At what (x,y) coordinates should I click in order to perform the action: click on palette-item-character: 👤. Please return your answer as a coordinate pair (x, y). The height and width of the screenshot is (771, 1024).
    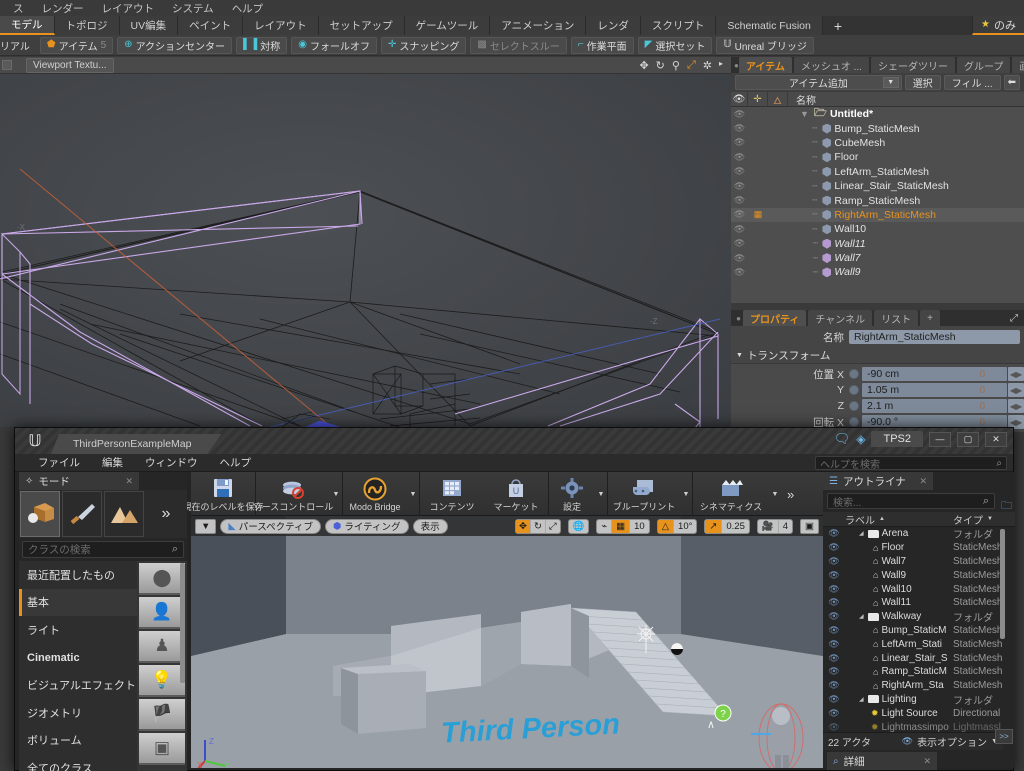
    Looking at the image, I should click on (162, 613).